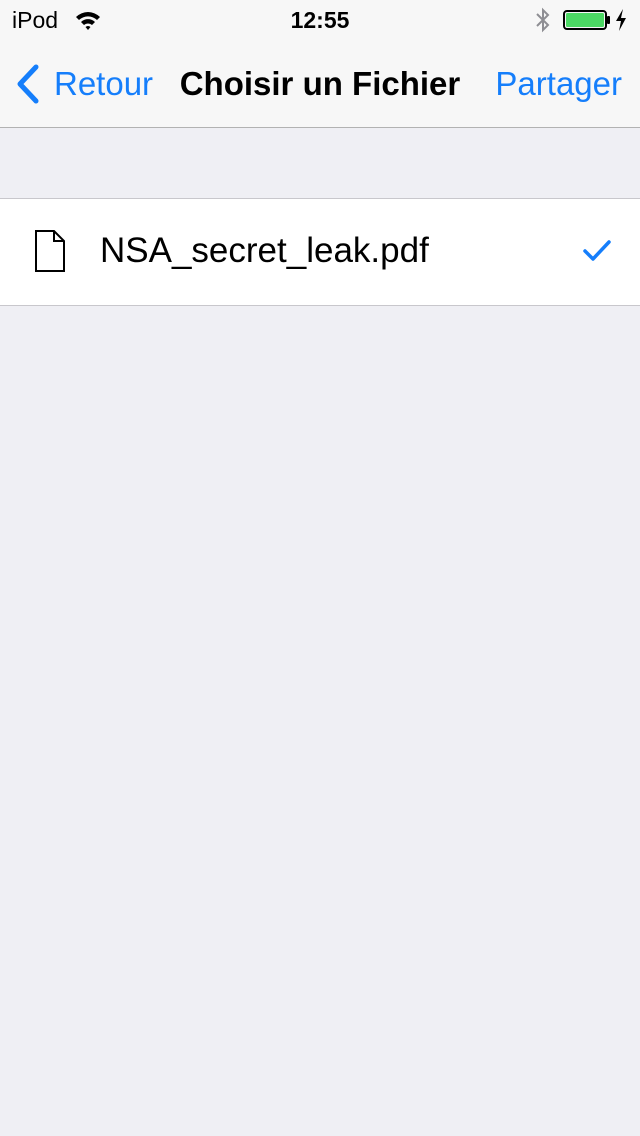 The image size is (640, 1136). What do you see at coordinates (558, 84) in the screenshot?
I see `share-button: Partager` at bounding box center [558, 84].